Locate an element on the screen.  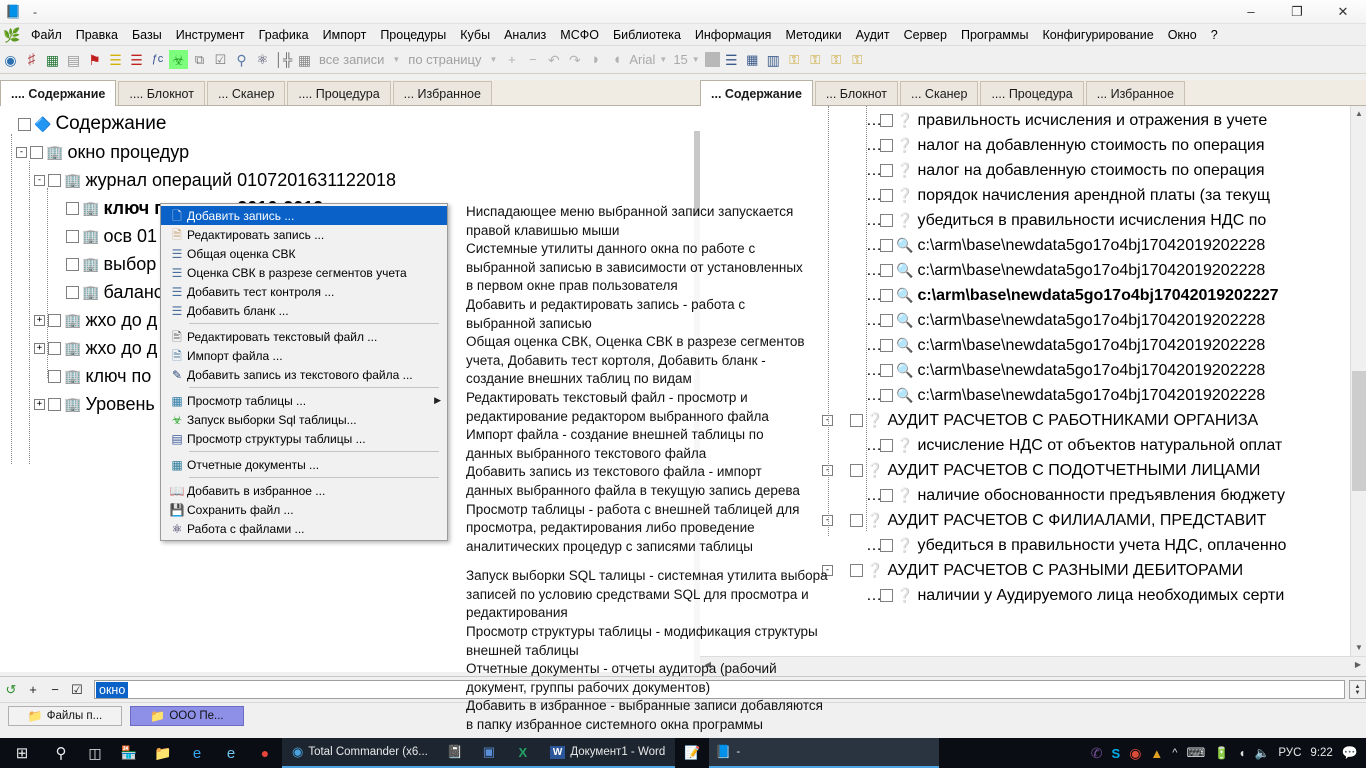
ctx-view-table: ▦ Просмотр таблицы ... ▶ is located at coordinates (304, 400).